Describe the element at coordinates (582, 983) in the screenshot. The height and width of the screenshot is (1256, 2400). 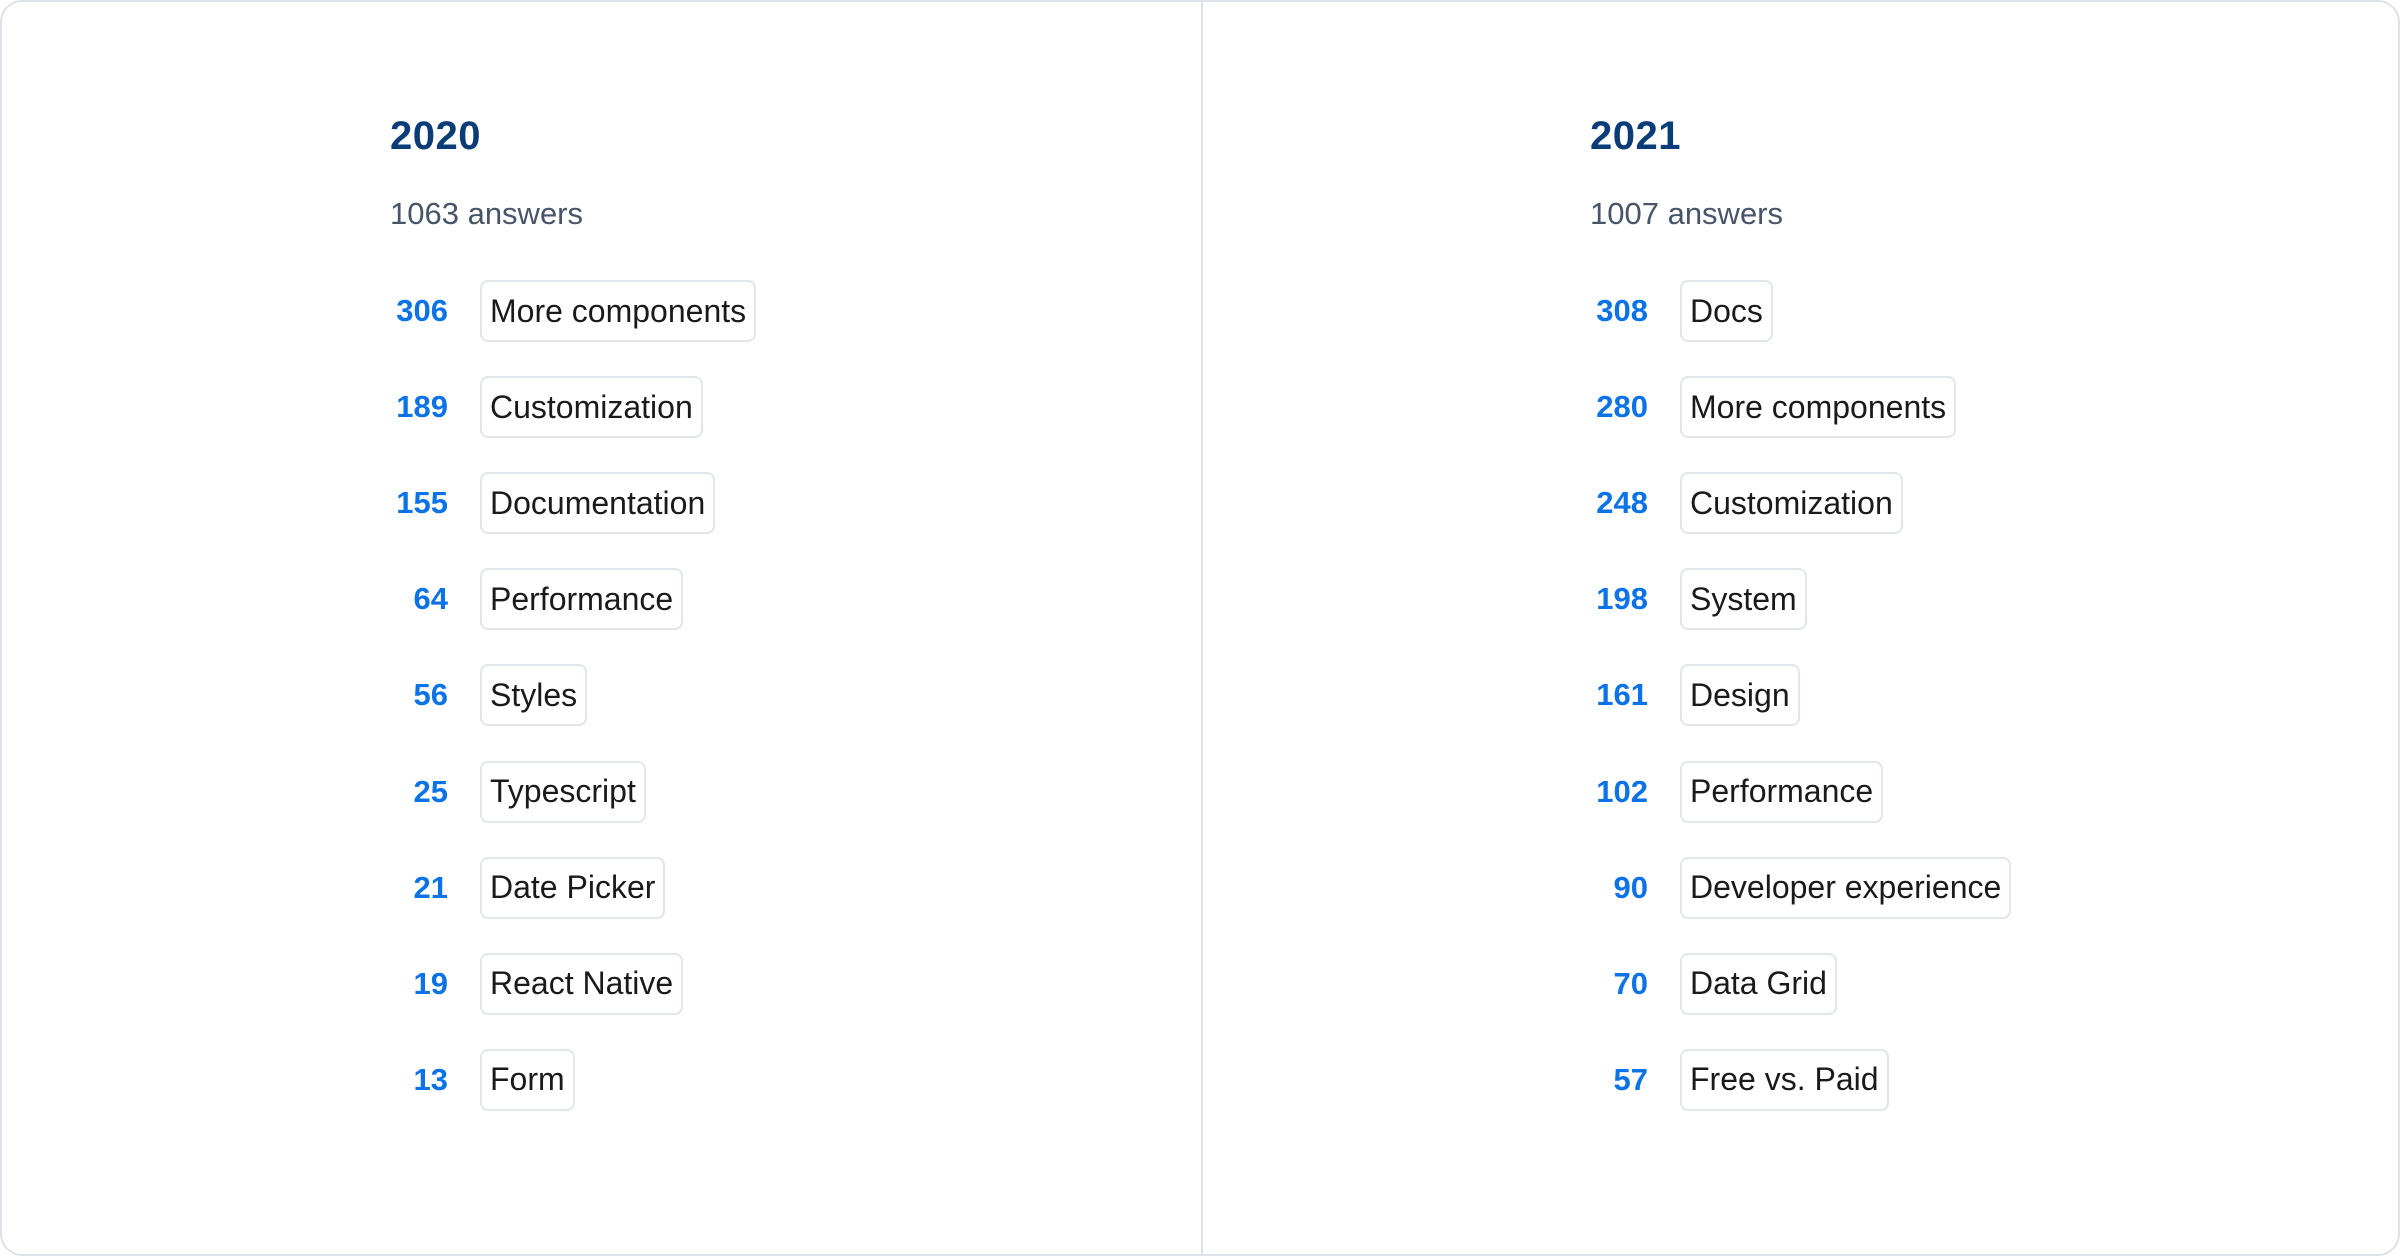
I see `item-tag: React Native` at that location.